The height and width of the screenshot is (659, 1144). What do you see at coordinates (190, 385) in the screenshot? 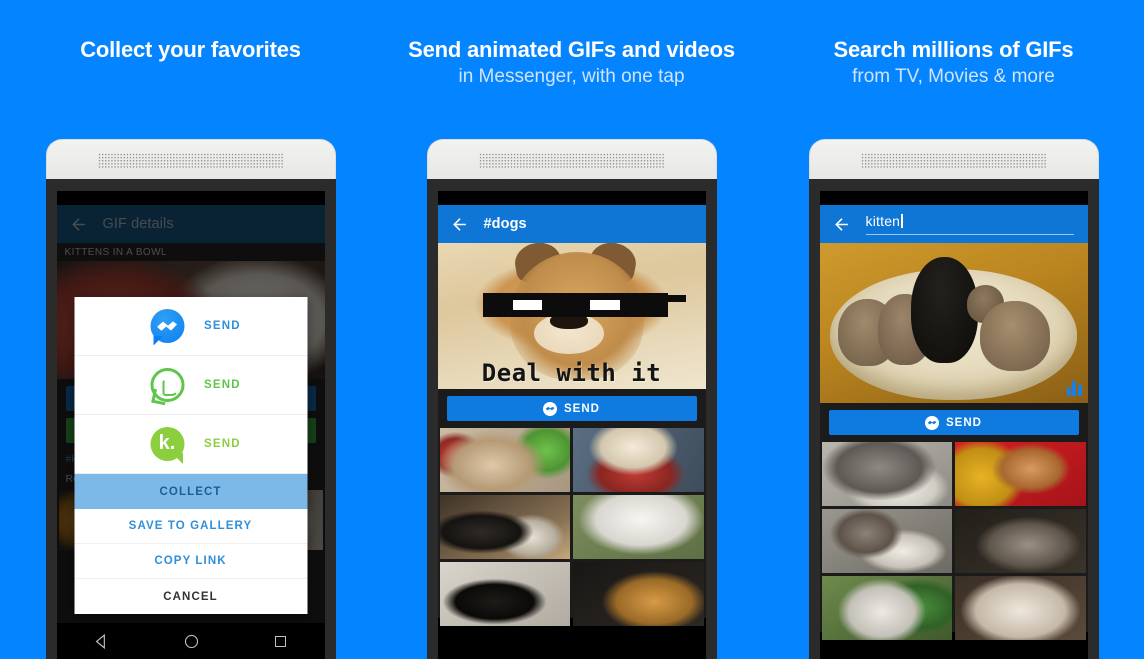
I see `share-option-whatsapp: SEND` at bounding box center [190, 385].